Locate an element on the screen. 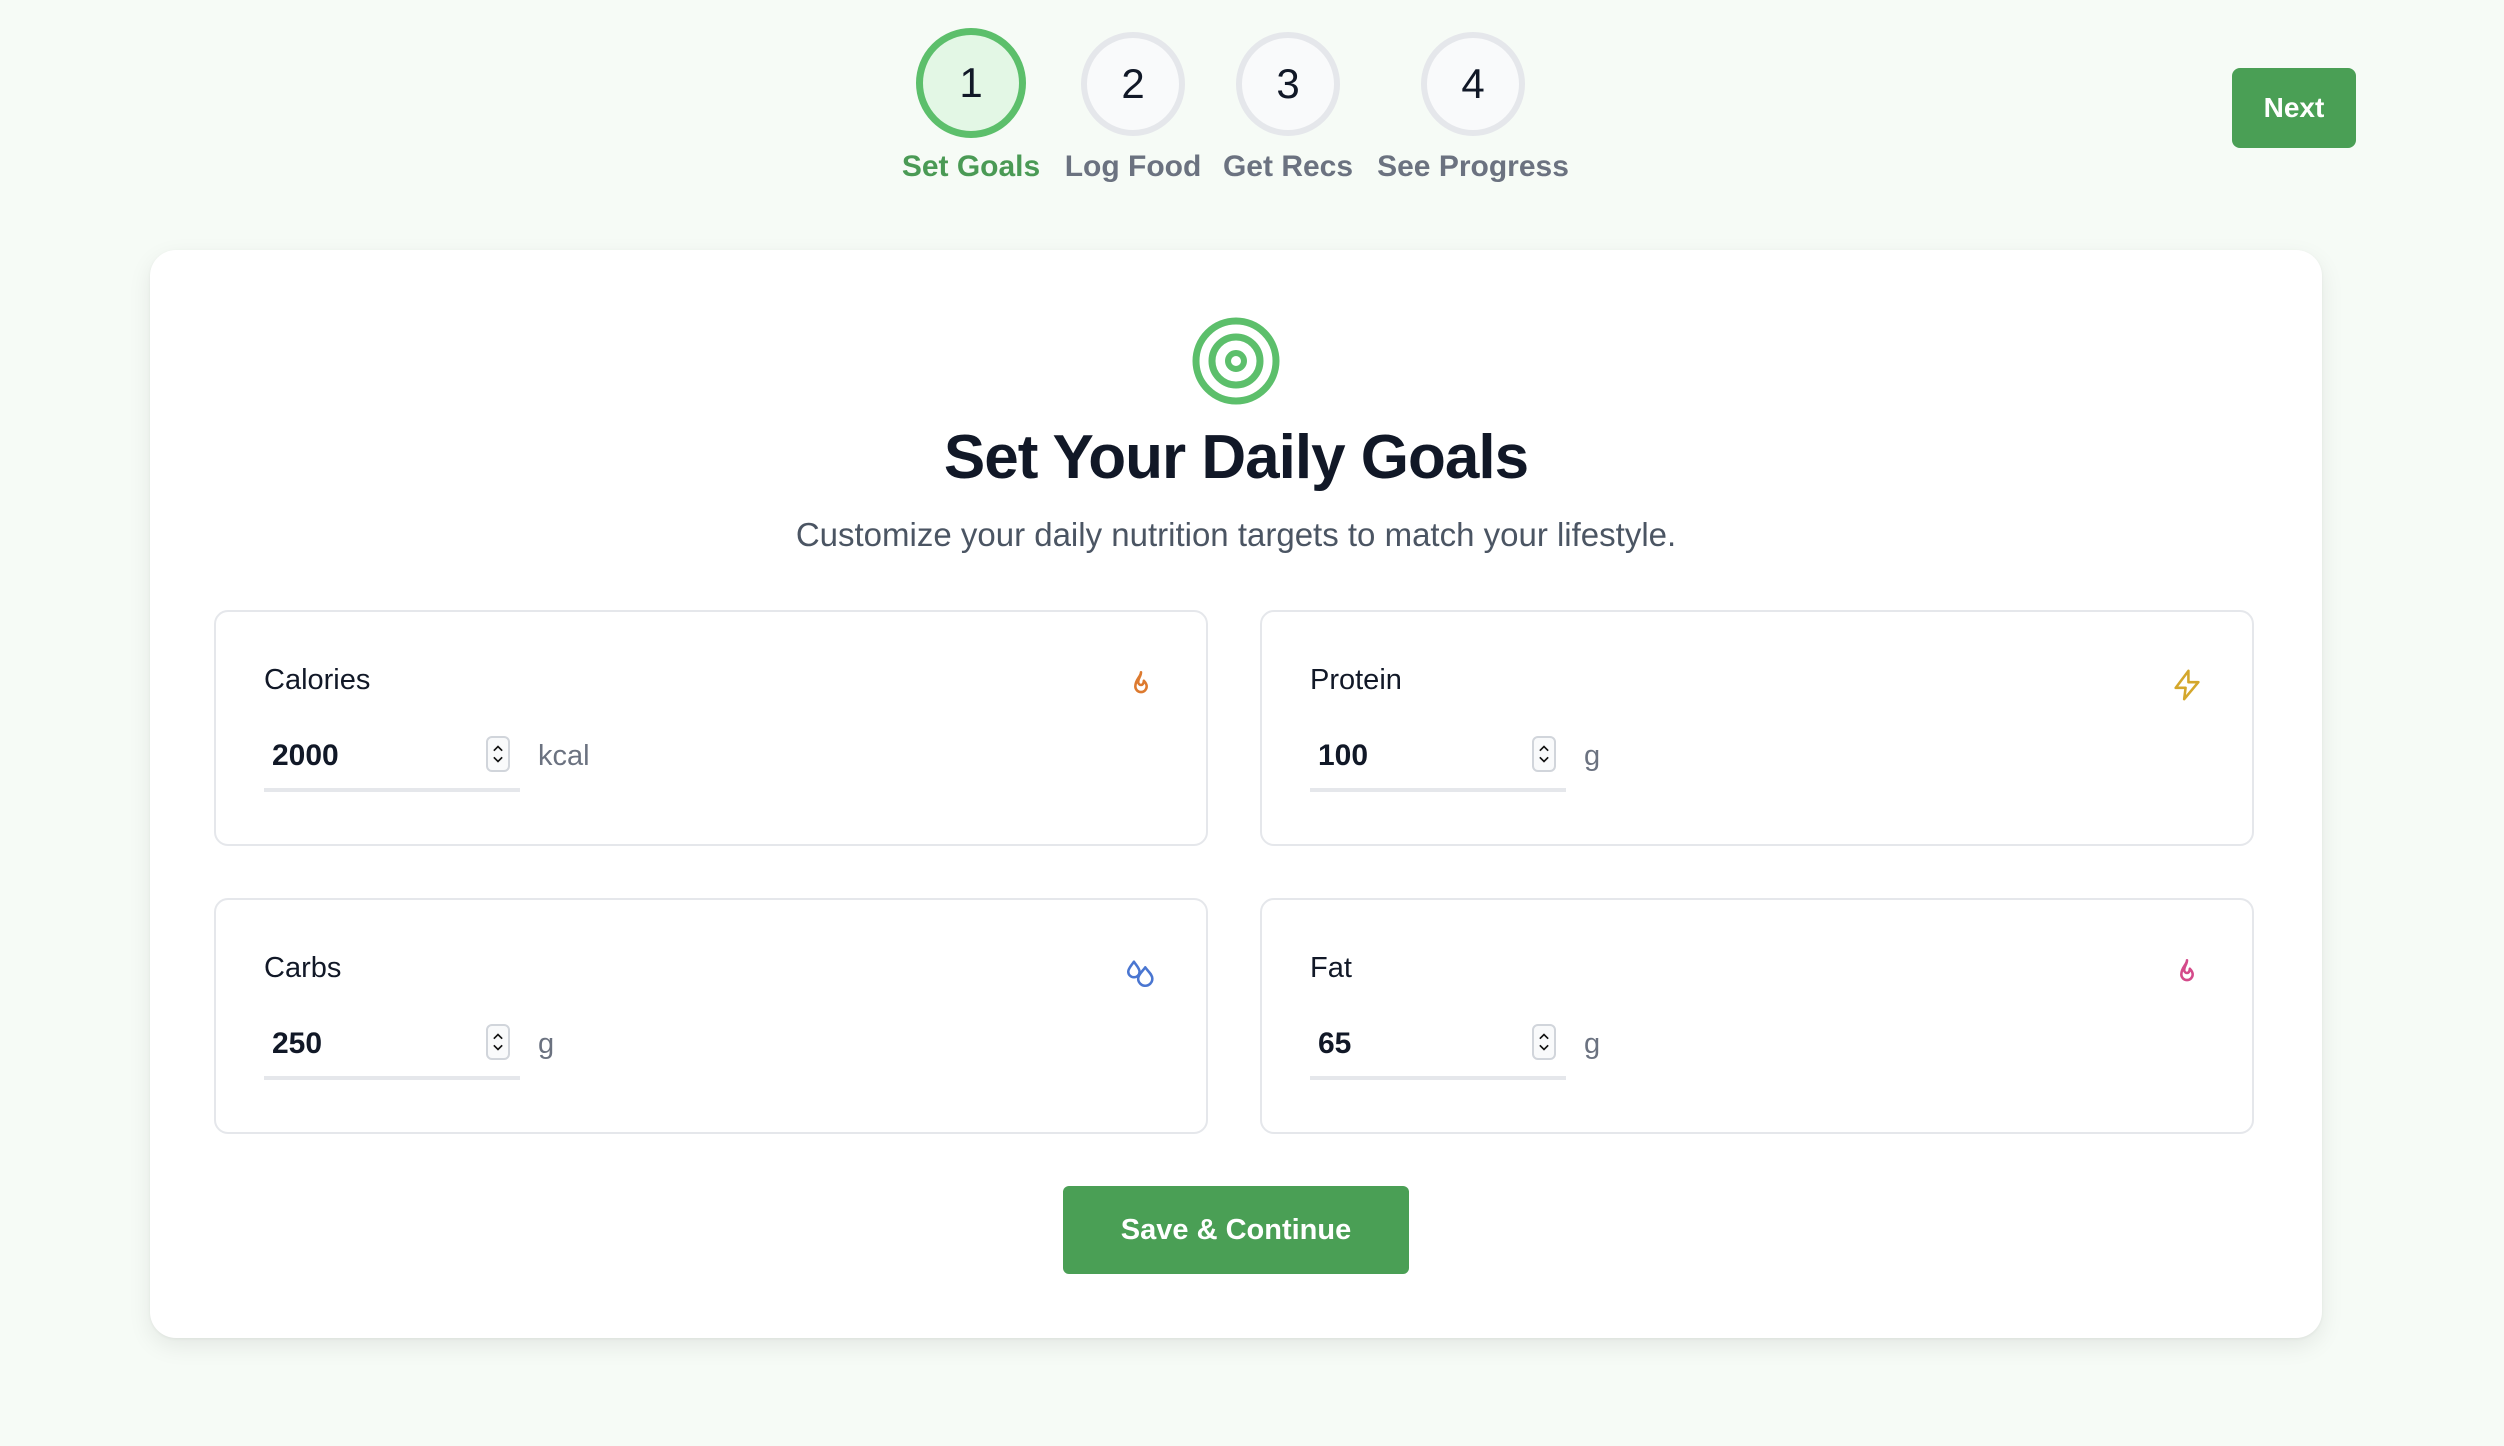  carbs-field is located at coordinates (392, 1047).